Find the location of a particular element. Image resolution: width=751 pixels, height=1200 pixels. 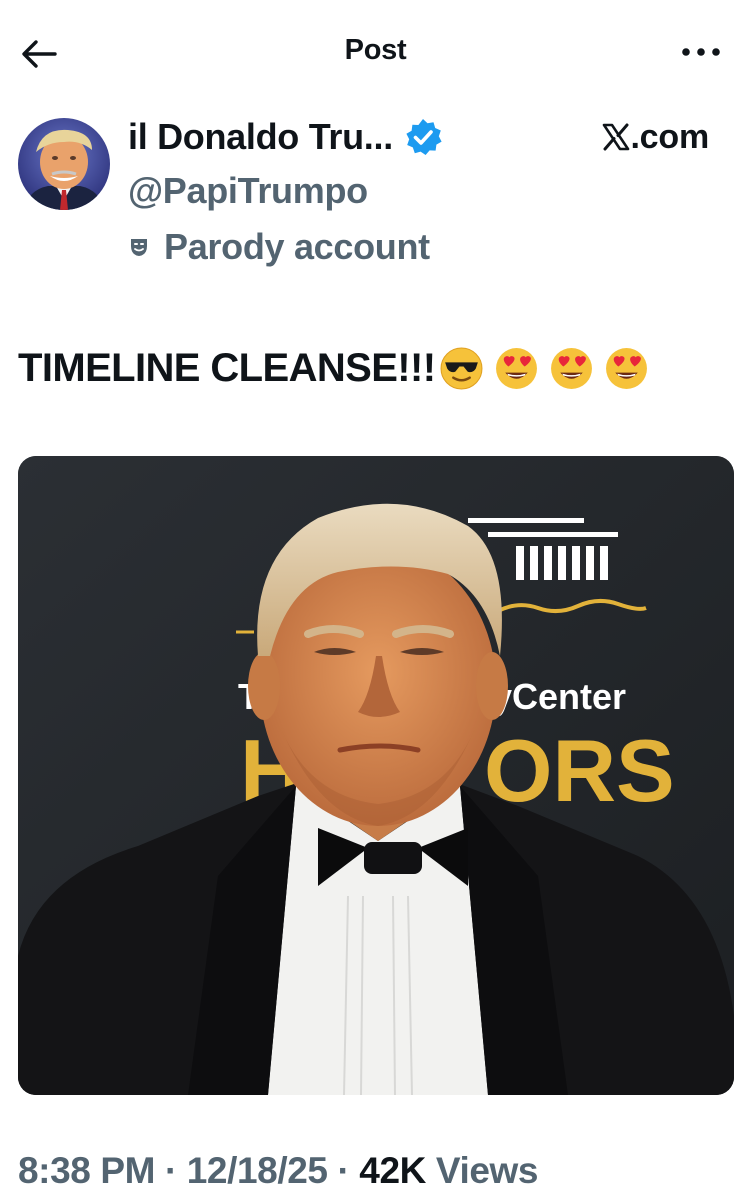

more-button is located at coordinates (701, 52).